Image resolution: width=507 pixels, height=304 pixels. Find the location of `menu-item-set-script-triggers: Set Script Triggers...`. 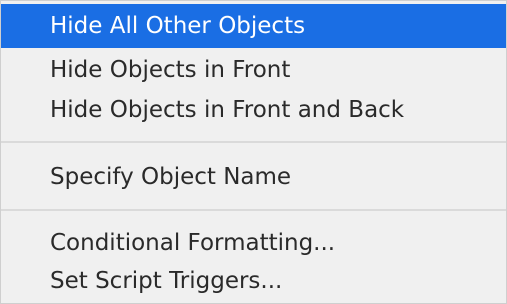

menu-item-set-script-triggers: Set Script Triggers... is located at coordinates (253, 281).